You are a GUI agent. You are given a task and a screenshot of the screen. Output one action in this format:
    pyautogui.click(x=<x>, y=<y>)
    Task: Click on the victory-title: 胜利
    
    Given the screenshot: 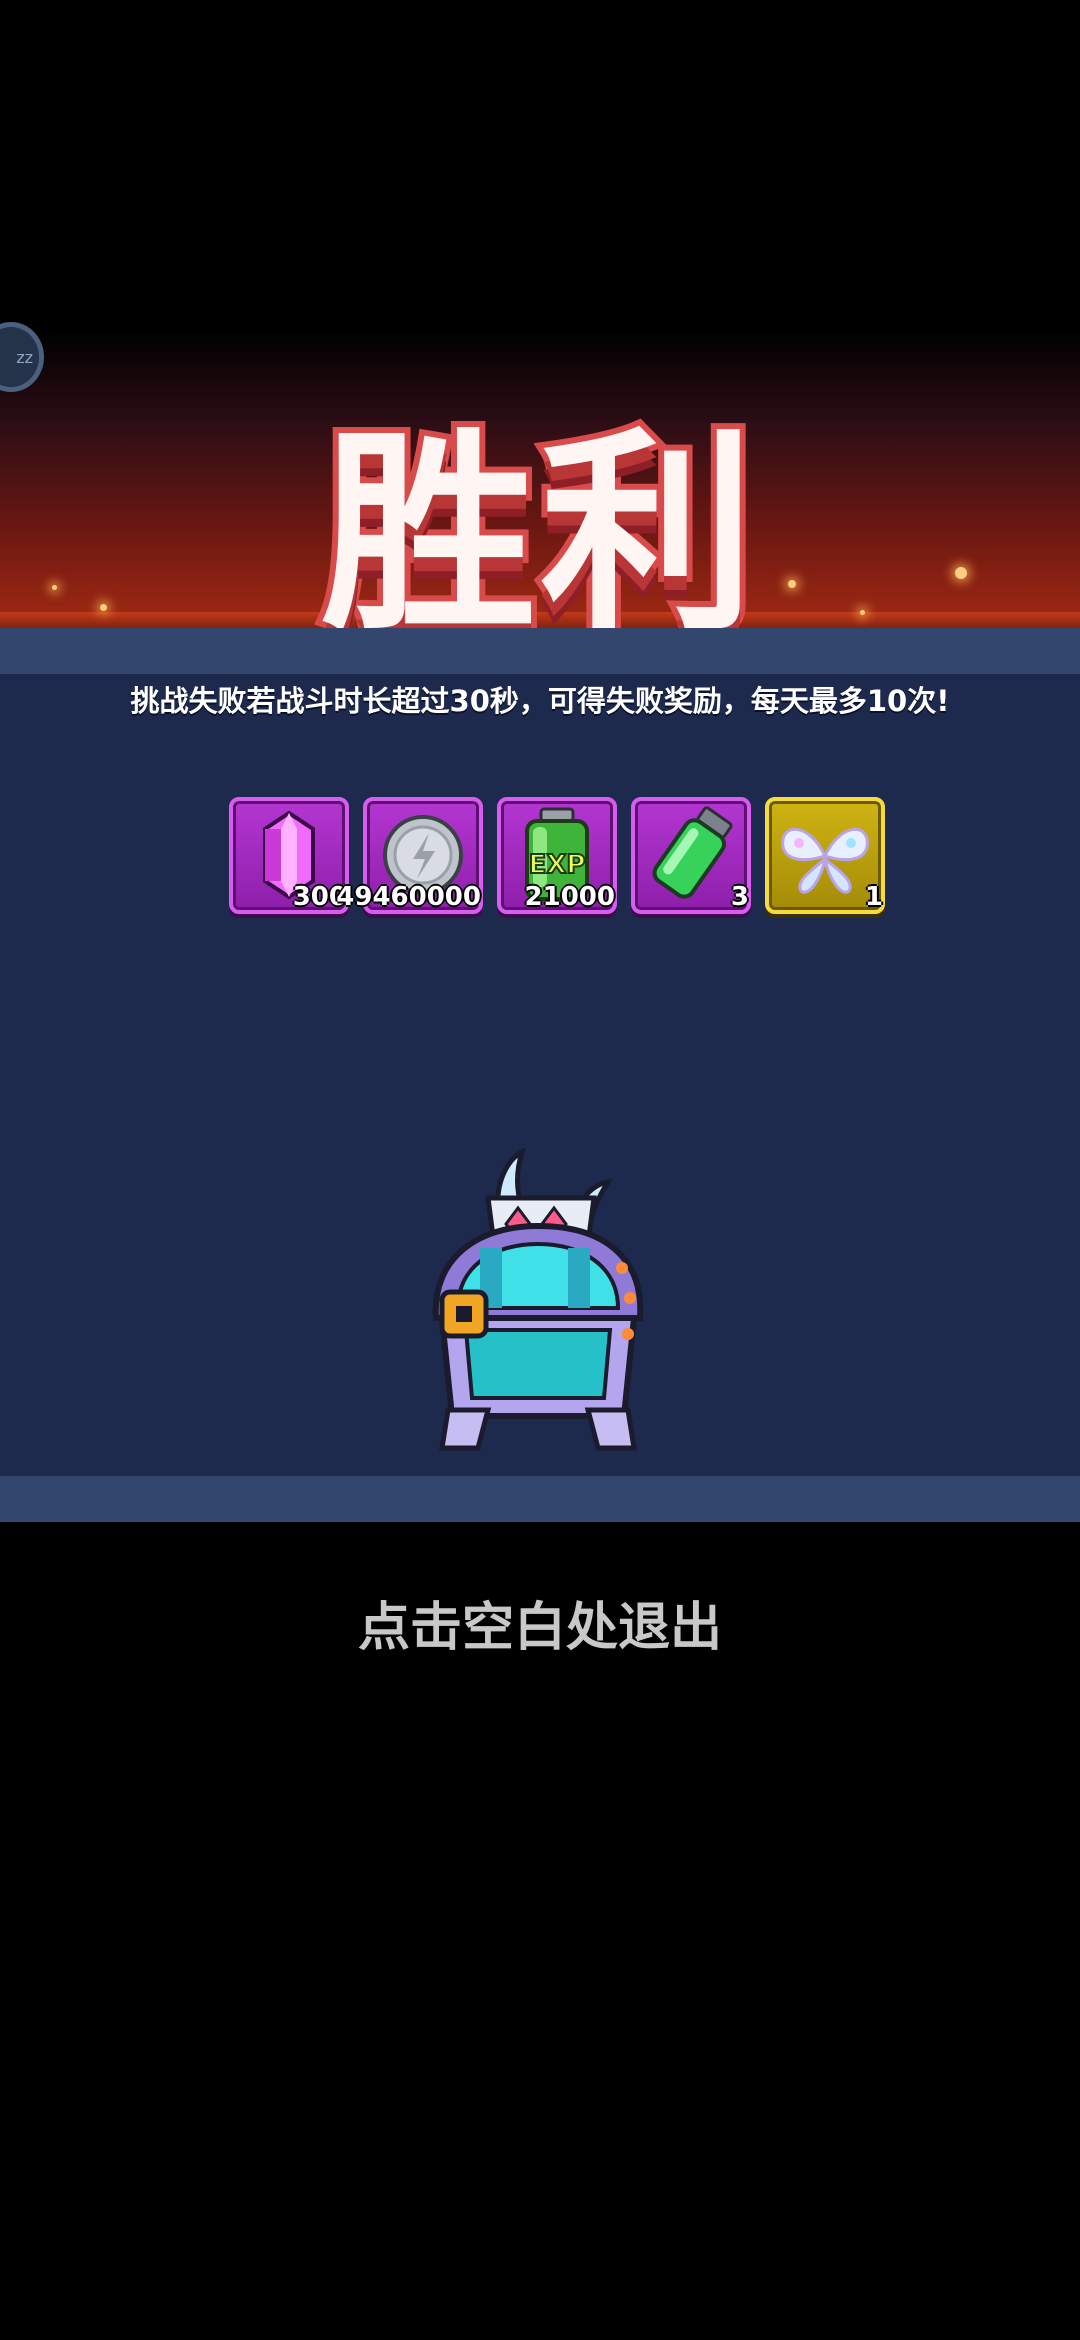 What is the action you would take?
    pyautogui.click(x=538, y=534)
    